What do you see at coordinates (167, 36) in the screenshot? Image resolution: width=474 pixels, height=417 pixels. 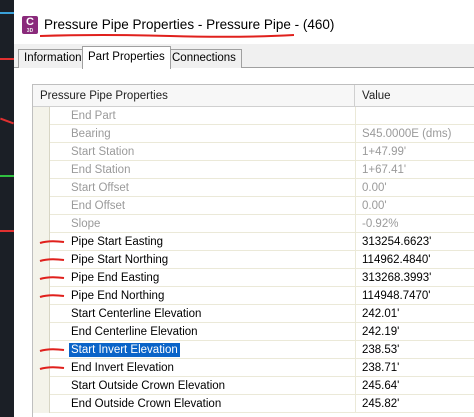 I see `red-annotation-underline` at bounding box center [167, 36].